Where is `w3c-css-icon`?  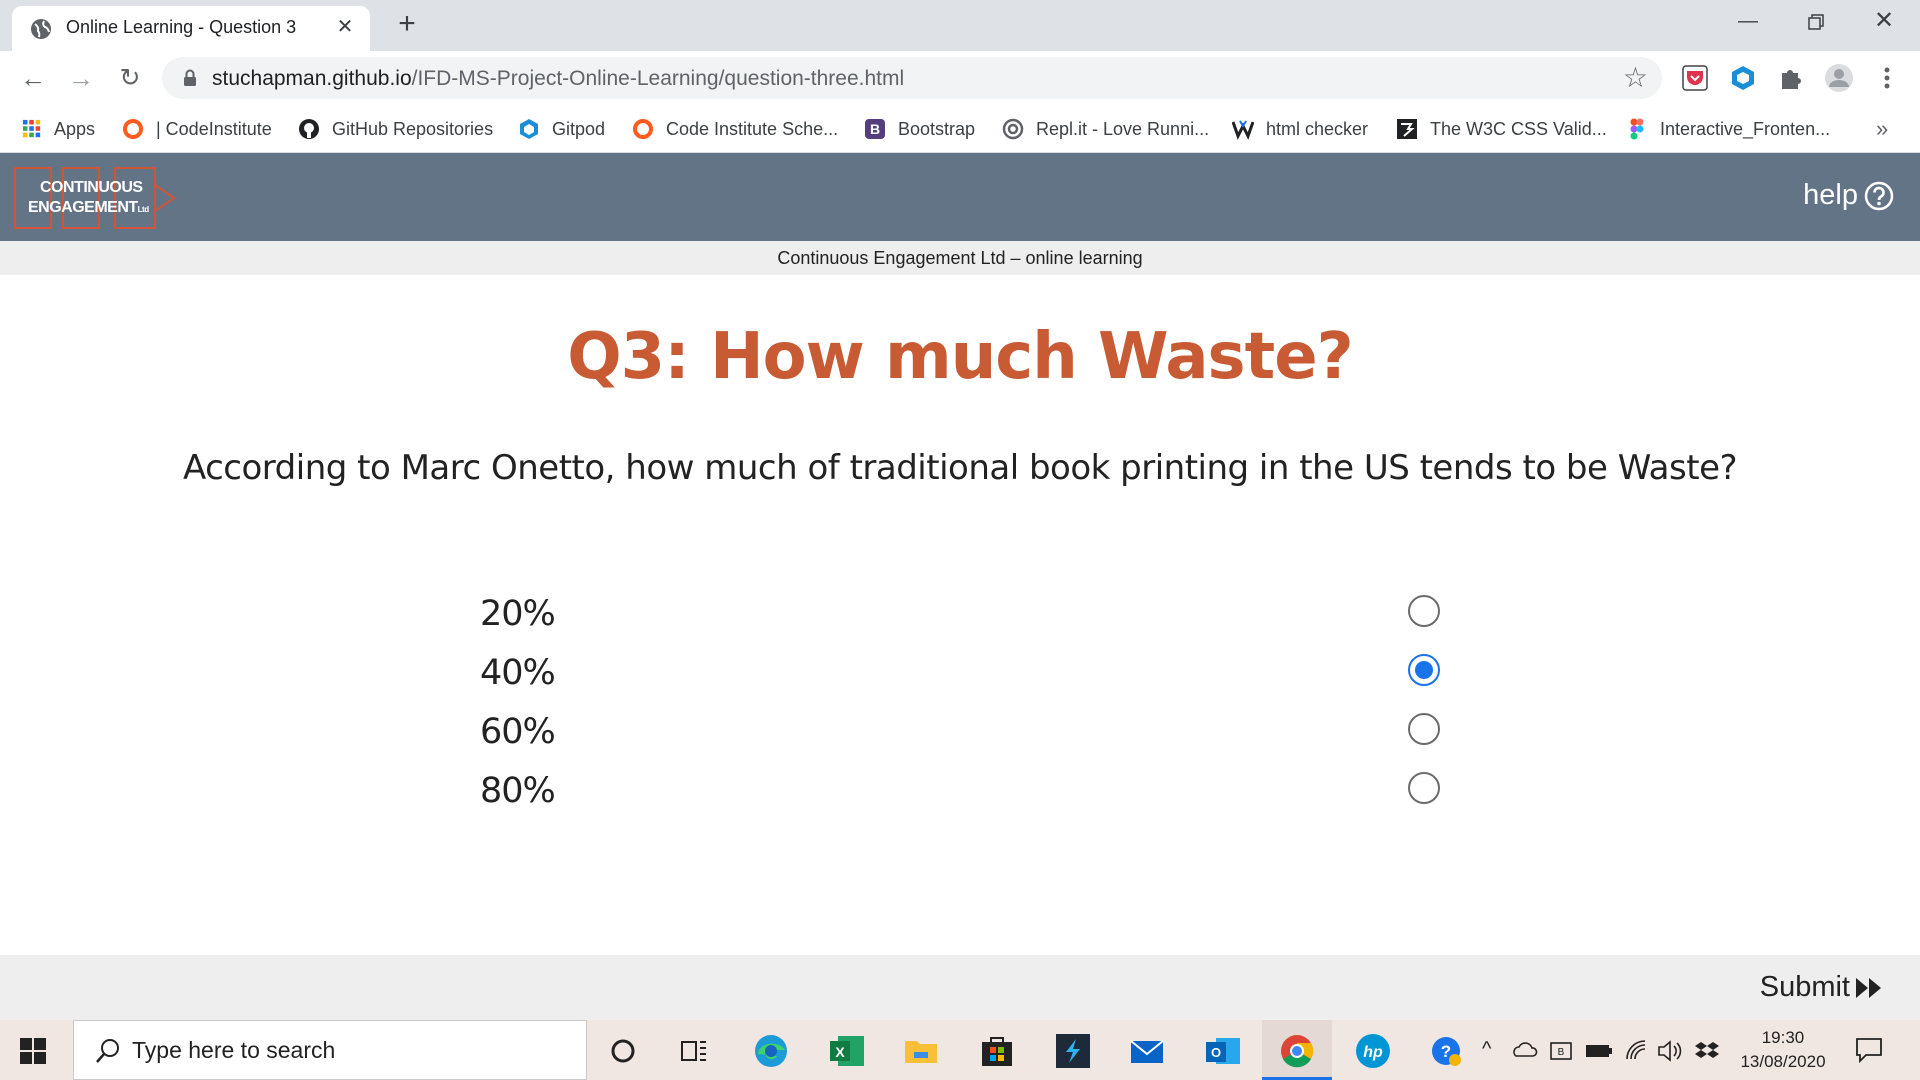 w3c-css-icon is located at coordinates (1407, 129).